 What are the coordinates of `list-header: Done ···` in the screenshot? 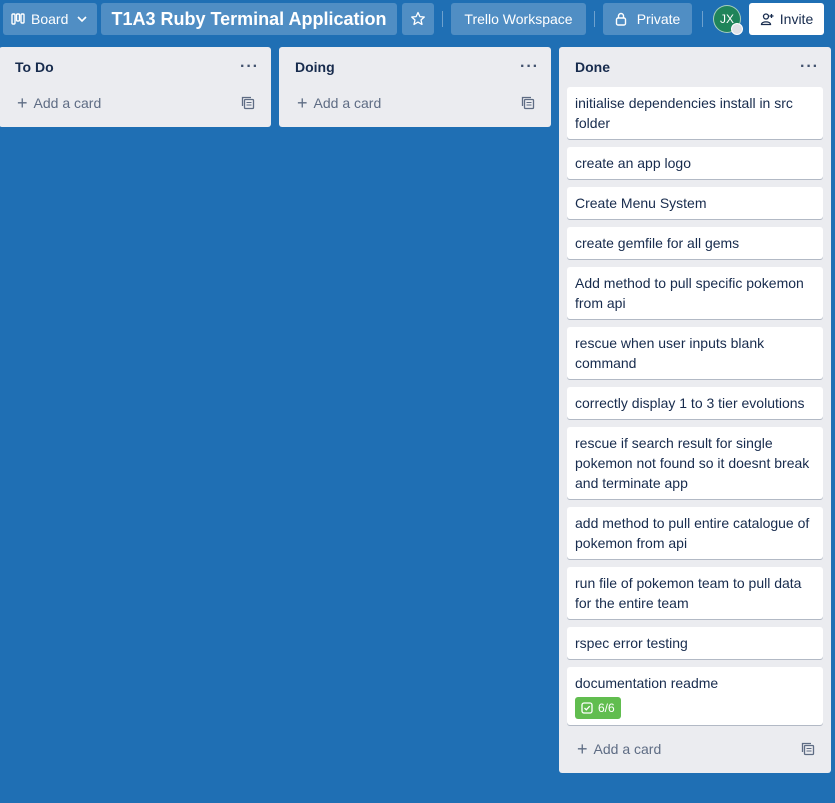 It's located at (695, 67).